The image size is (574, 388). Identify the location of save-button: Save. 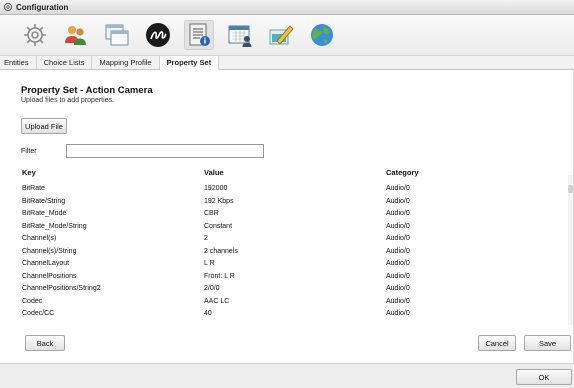
(547, 343).